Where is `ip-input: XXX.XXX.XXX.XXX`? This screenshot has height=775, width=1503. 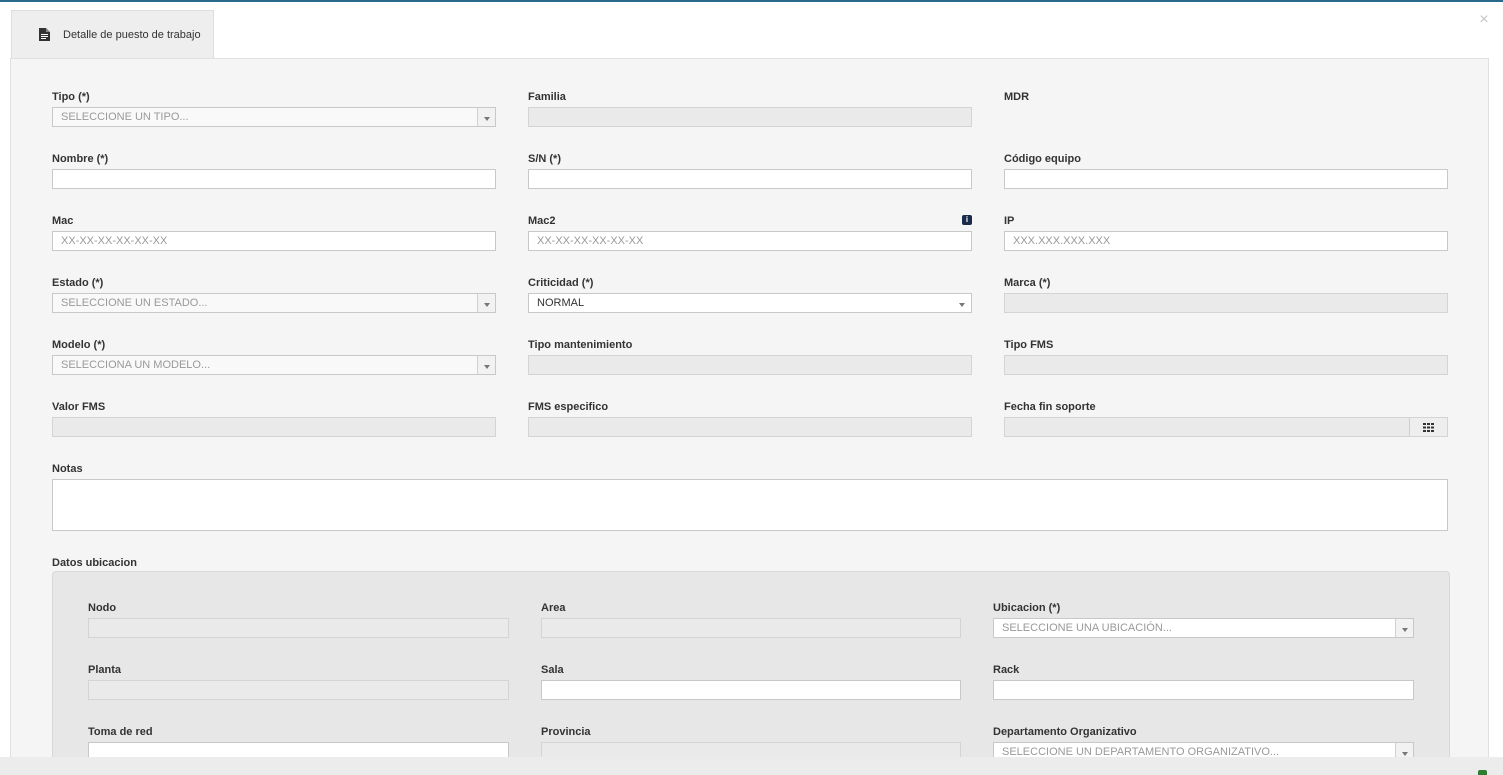 ip-input: XXX.XXX.XXX.XXX is located at coordinates (1226, 241).